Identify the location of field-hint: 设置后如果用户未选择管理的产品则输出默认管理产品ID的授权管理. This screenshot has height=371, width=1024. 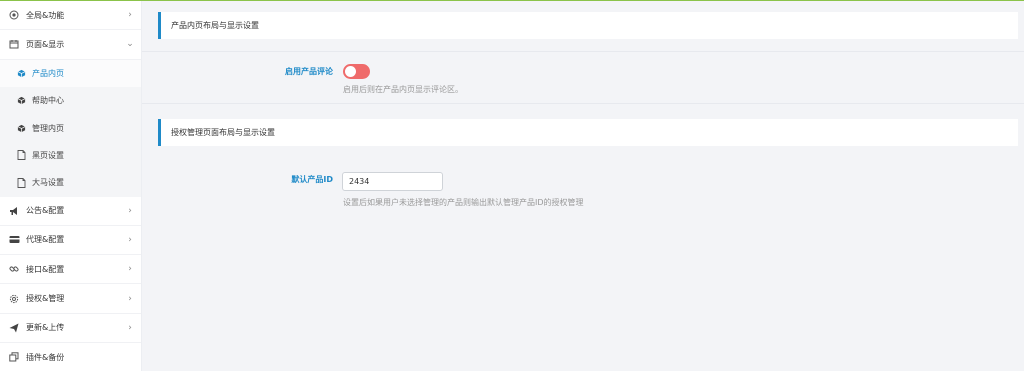
(463, 202).